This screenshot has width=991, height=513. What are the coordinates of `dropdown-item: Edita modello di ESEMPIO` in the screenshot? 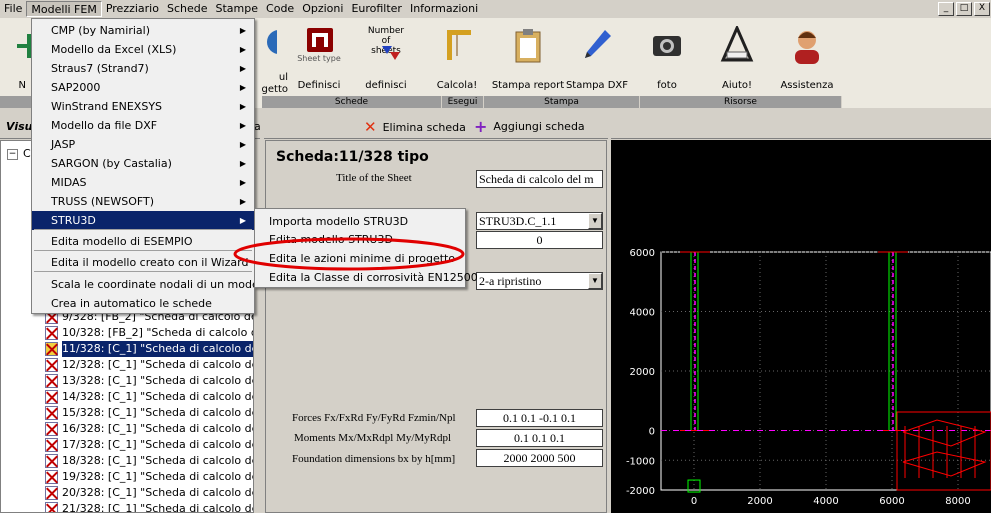 It's located at (143, 241).